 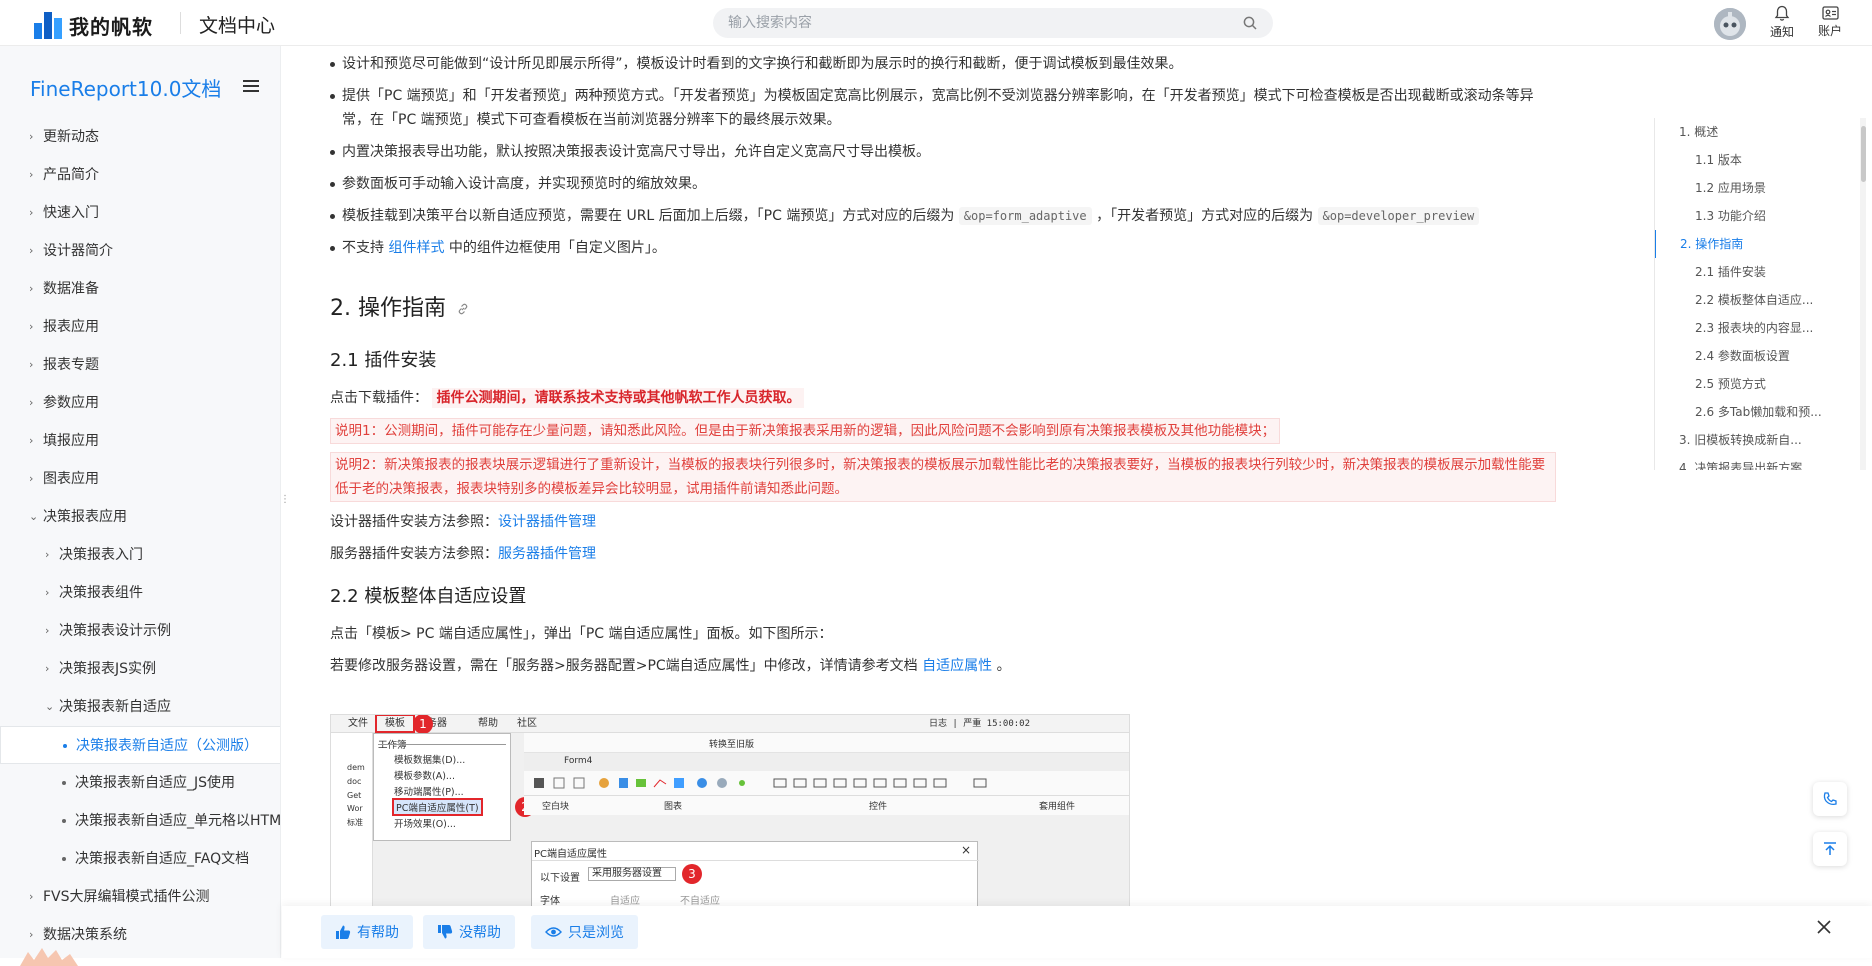 What do you see at coordinates (1824, 927) in the screenshot?
I see `close-feedback-icon` at bounding box center [1824, 927].